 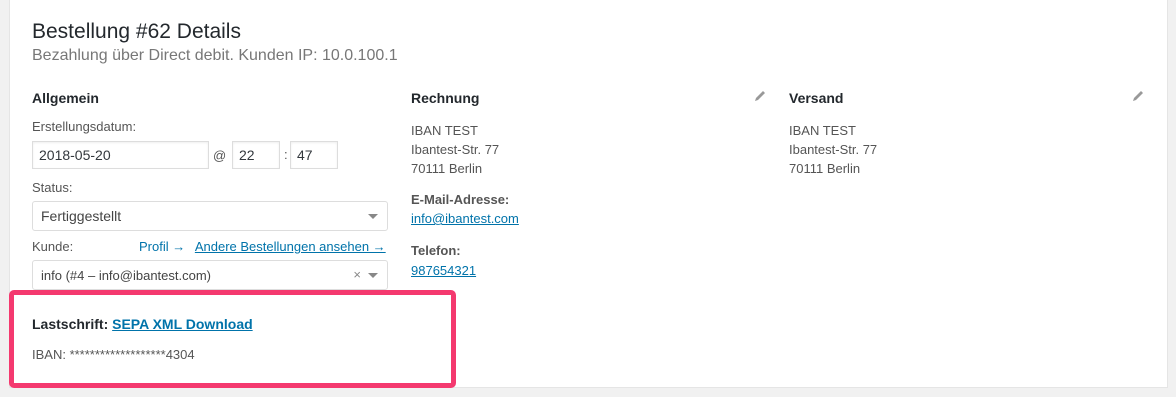 I want to click on customer-label: Kunde:, so click(x=53, y=246).